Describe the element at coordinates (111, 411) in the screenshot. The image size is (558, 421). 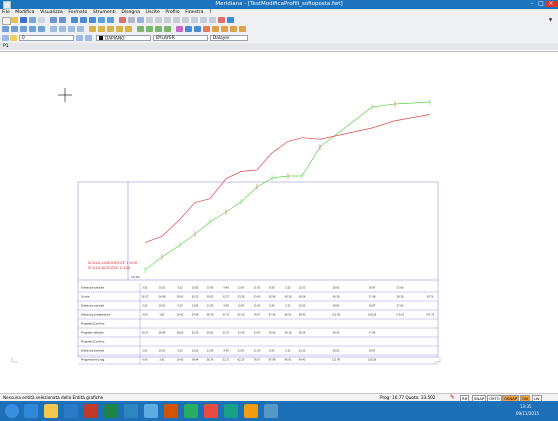
I see `excel-icon` at that location.